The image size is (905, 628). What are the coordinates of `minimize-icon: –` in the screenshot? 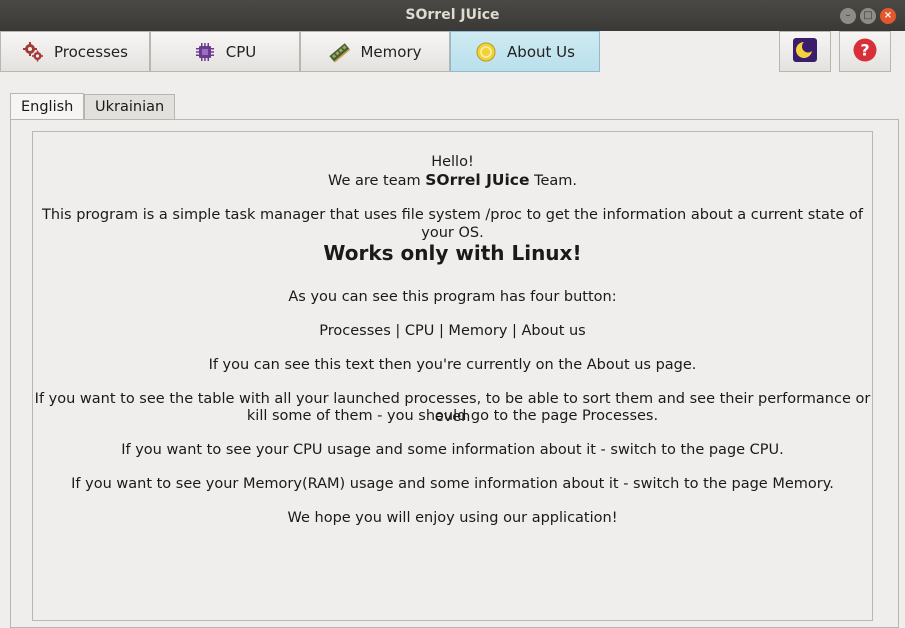 It's located at (848, 15).